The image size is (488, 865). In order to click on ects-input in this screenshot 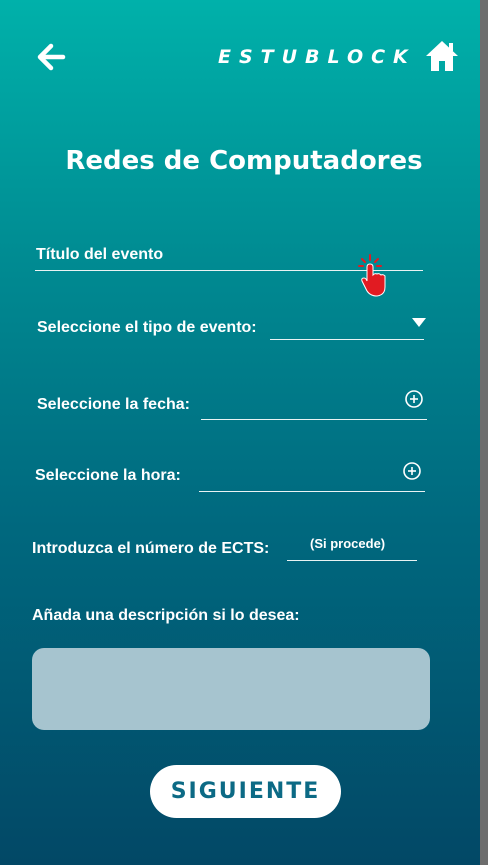, I will do `click(352, 560)`.